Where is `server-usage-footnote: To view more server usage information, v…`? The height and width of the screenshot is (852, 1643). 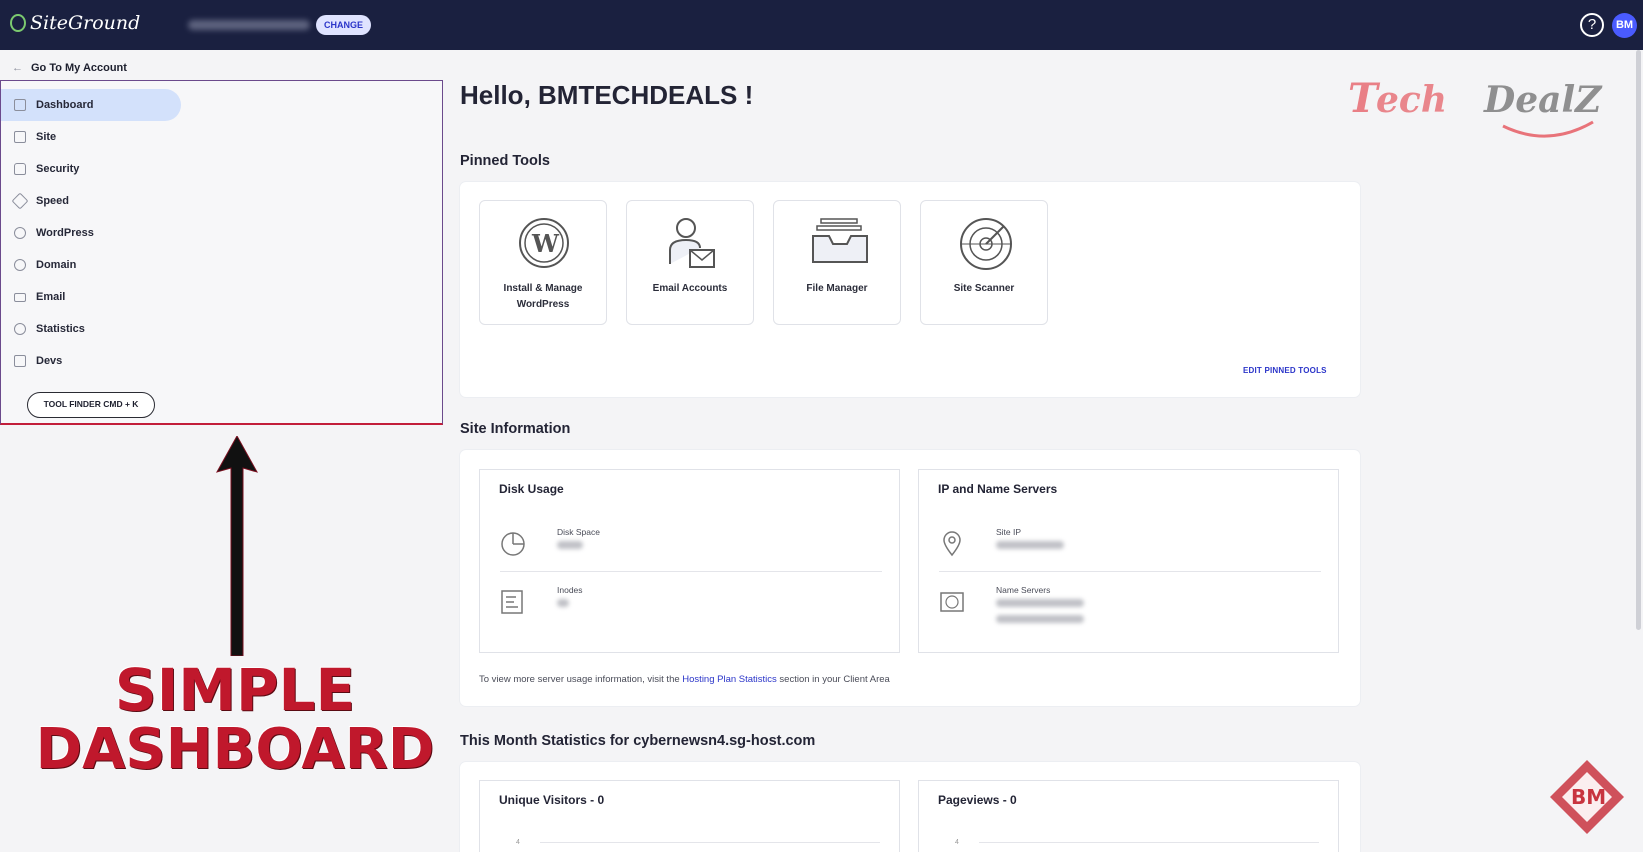
server-usage-footnote: To view more server usage information, v… is located at coordinates (684, 679).